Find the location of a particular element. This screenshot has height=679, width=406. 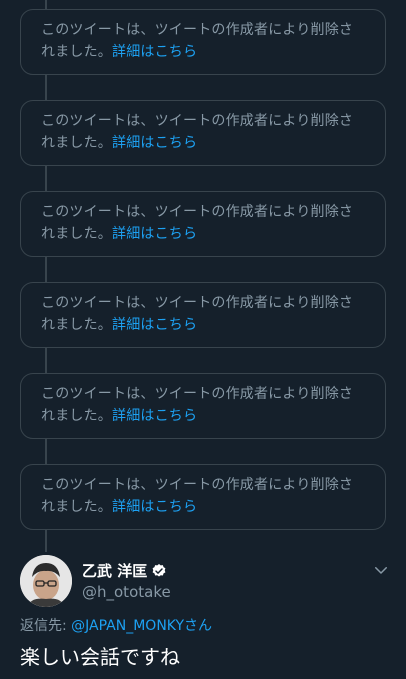

author-display-name: 乙武 洋匡 is located at coordinates (114, 571).